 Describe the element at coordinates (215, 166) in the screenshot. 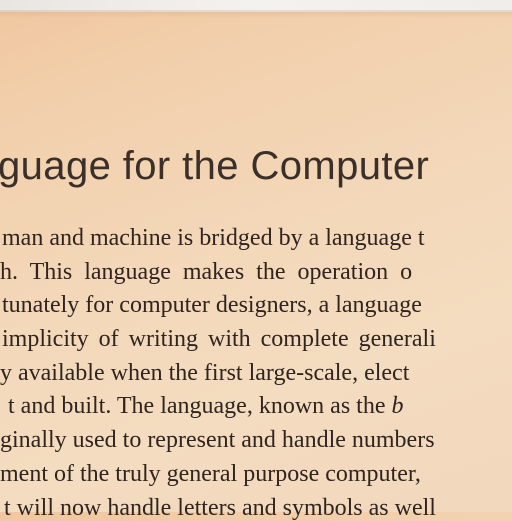

I see `chapter-heading: guage for the Computer` at that location.